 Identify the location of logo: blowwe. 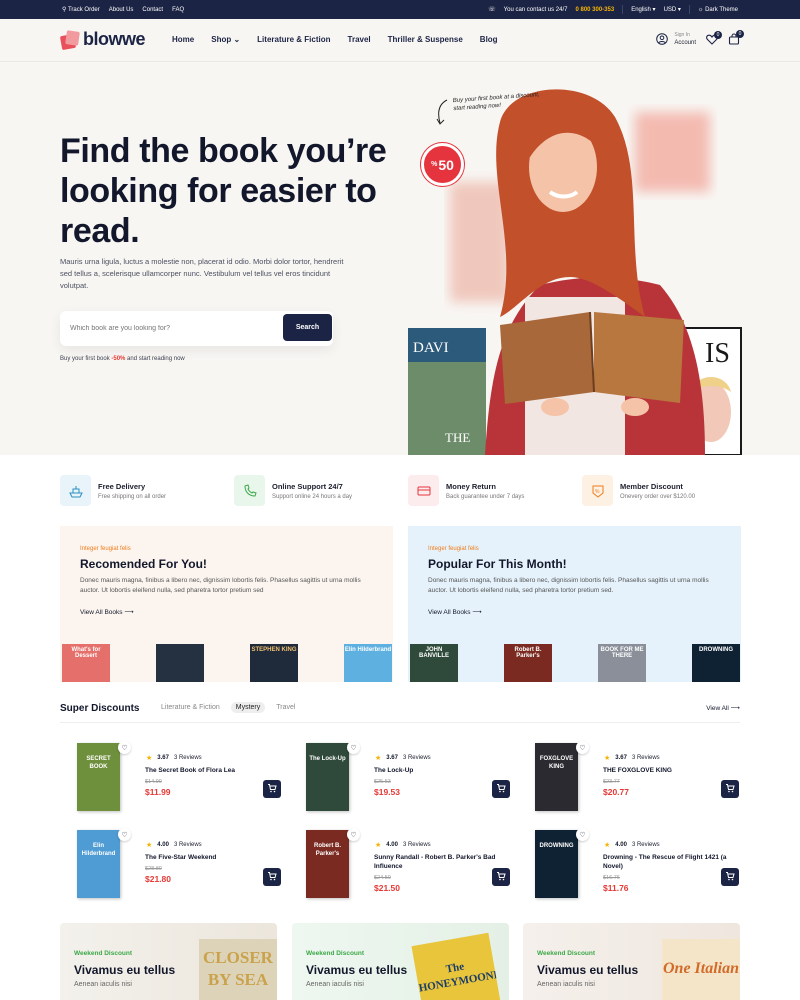
(102, 39).